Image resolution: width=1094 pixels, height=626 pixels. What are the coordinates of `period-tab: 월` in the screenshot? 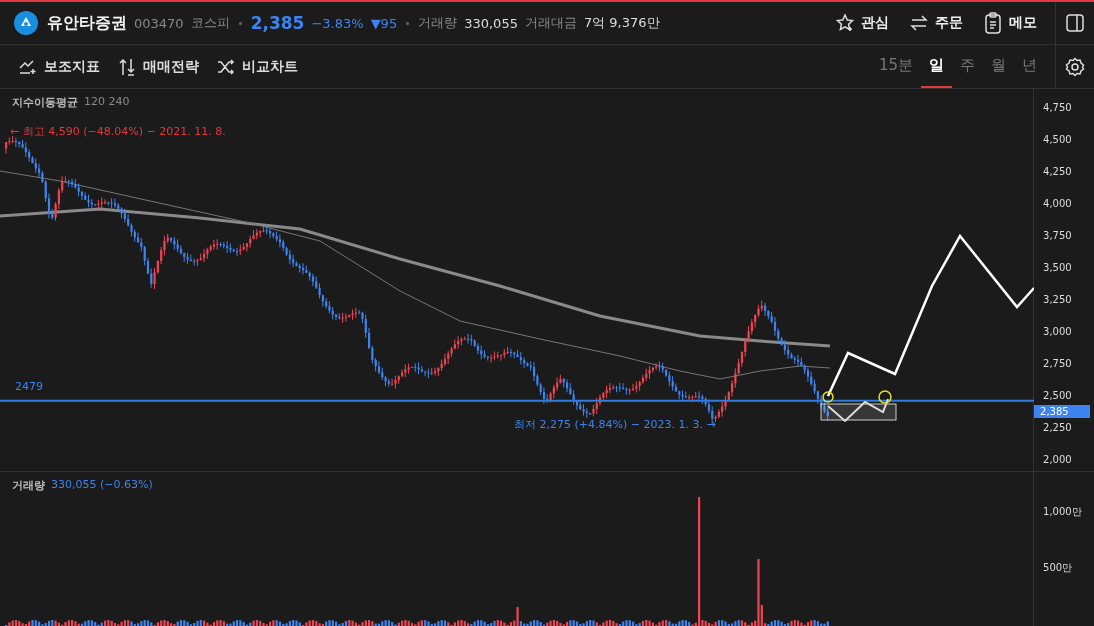 It's located at (998, 66).